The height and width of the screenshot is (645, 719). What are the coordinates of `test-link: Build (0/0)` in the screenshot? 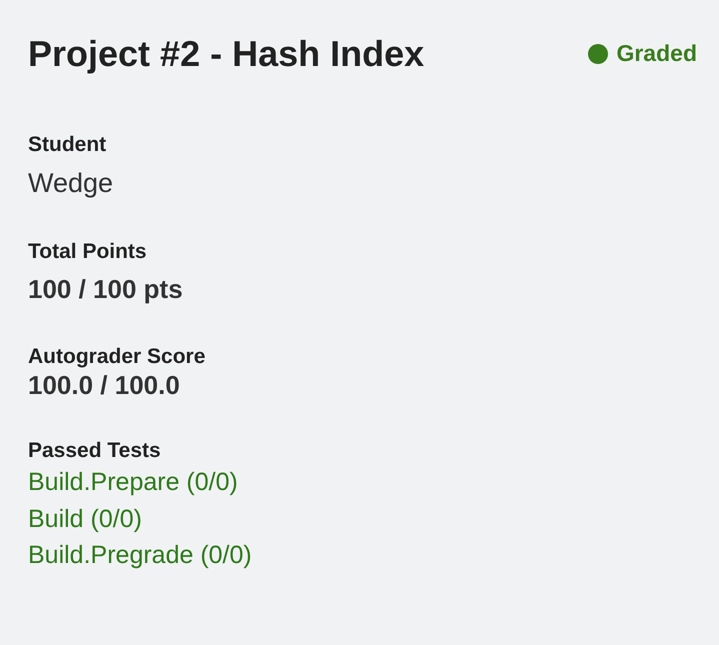 It's located at (85, 518).